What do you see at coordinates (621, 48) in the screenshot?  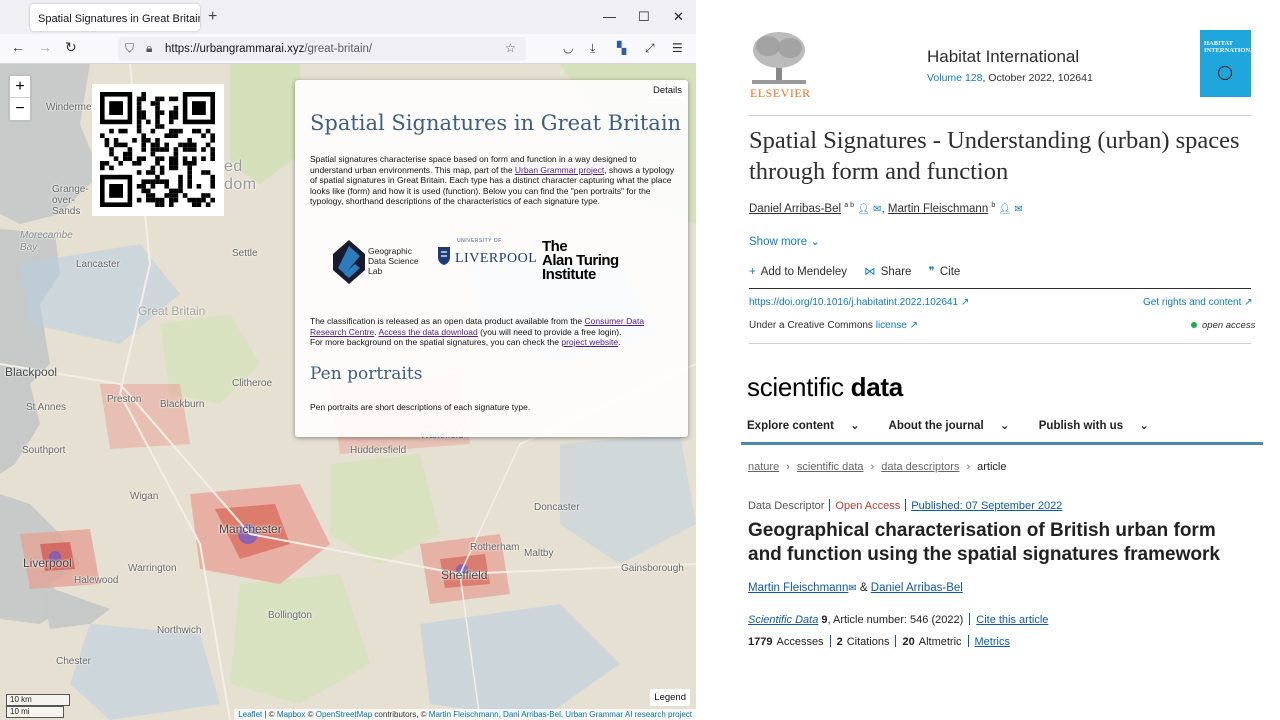 I see `extensions-icon: ▚` at bounding box center [621, 48].